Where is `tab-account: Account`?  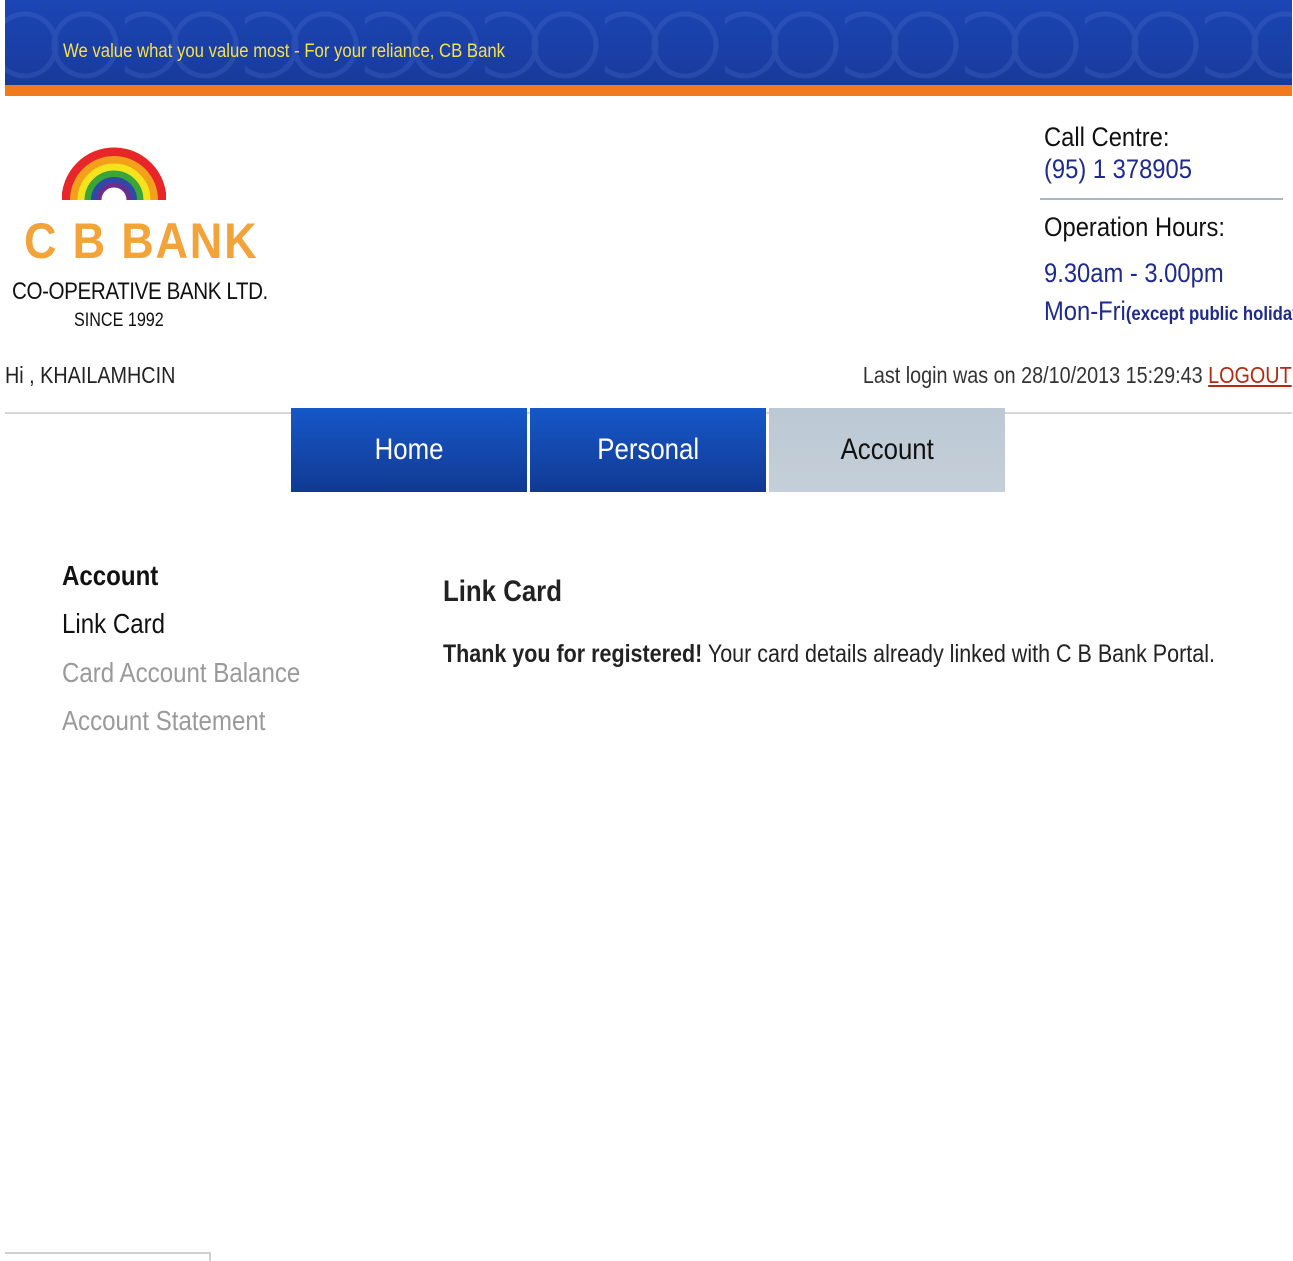 tab-account: Account is located at coordinates (887, 450).